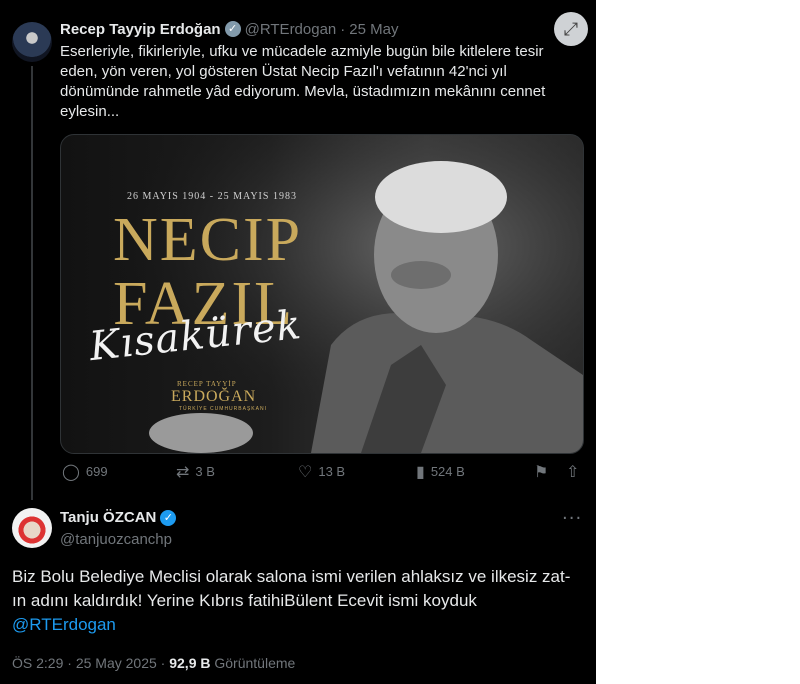  What do you see at coordinates (116, 539) in the screenshot?
I see `author-handle: @tanjuozcanchp` at bounding box center [116, 539].